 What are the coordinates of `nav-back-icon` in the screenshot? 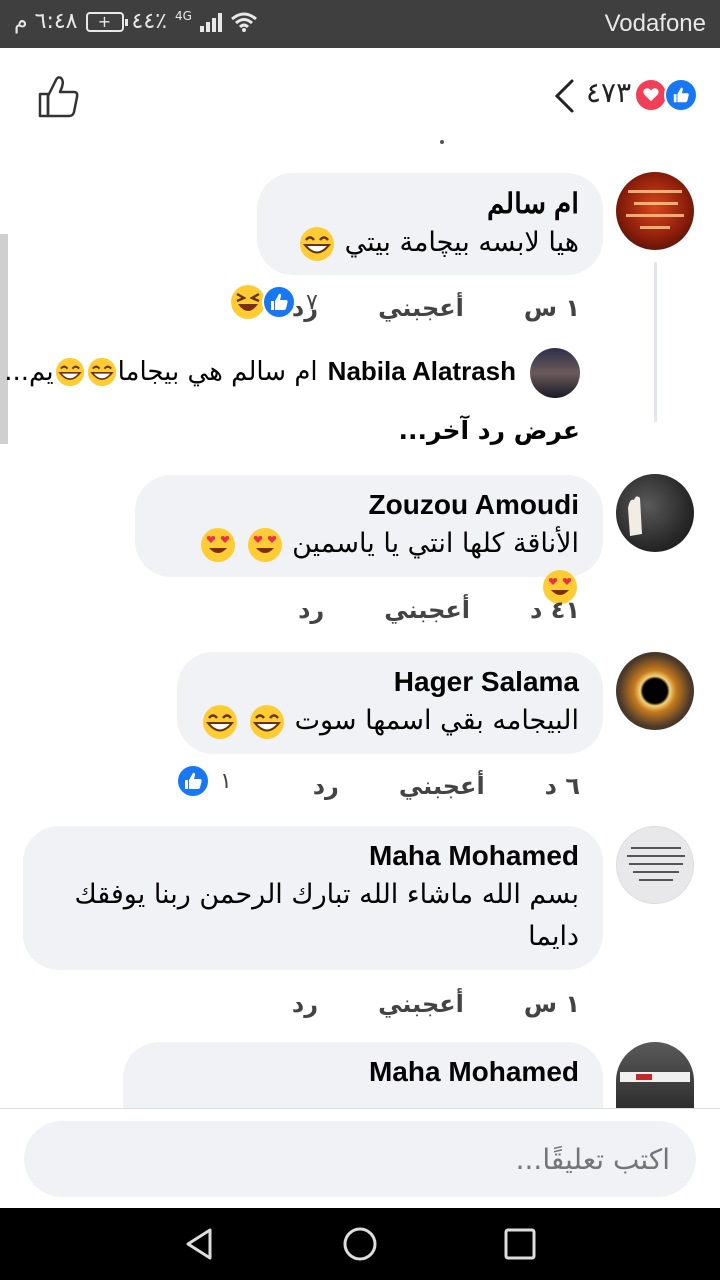 It's located at (200, 1244).